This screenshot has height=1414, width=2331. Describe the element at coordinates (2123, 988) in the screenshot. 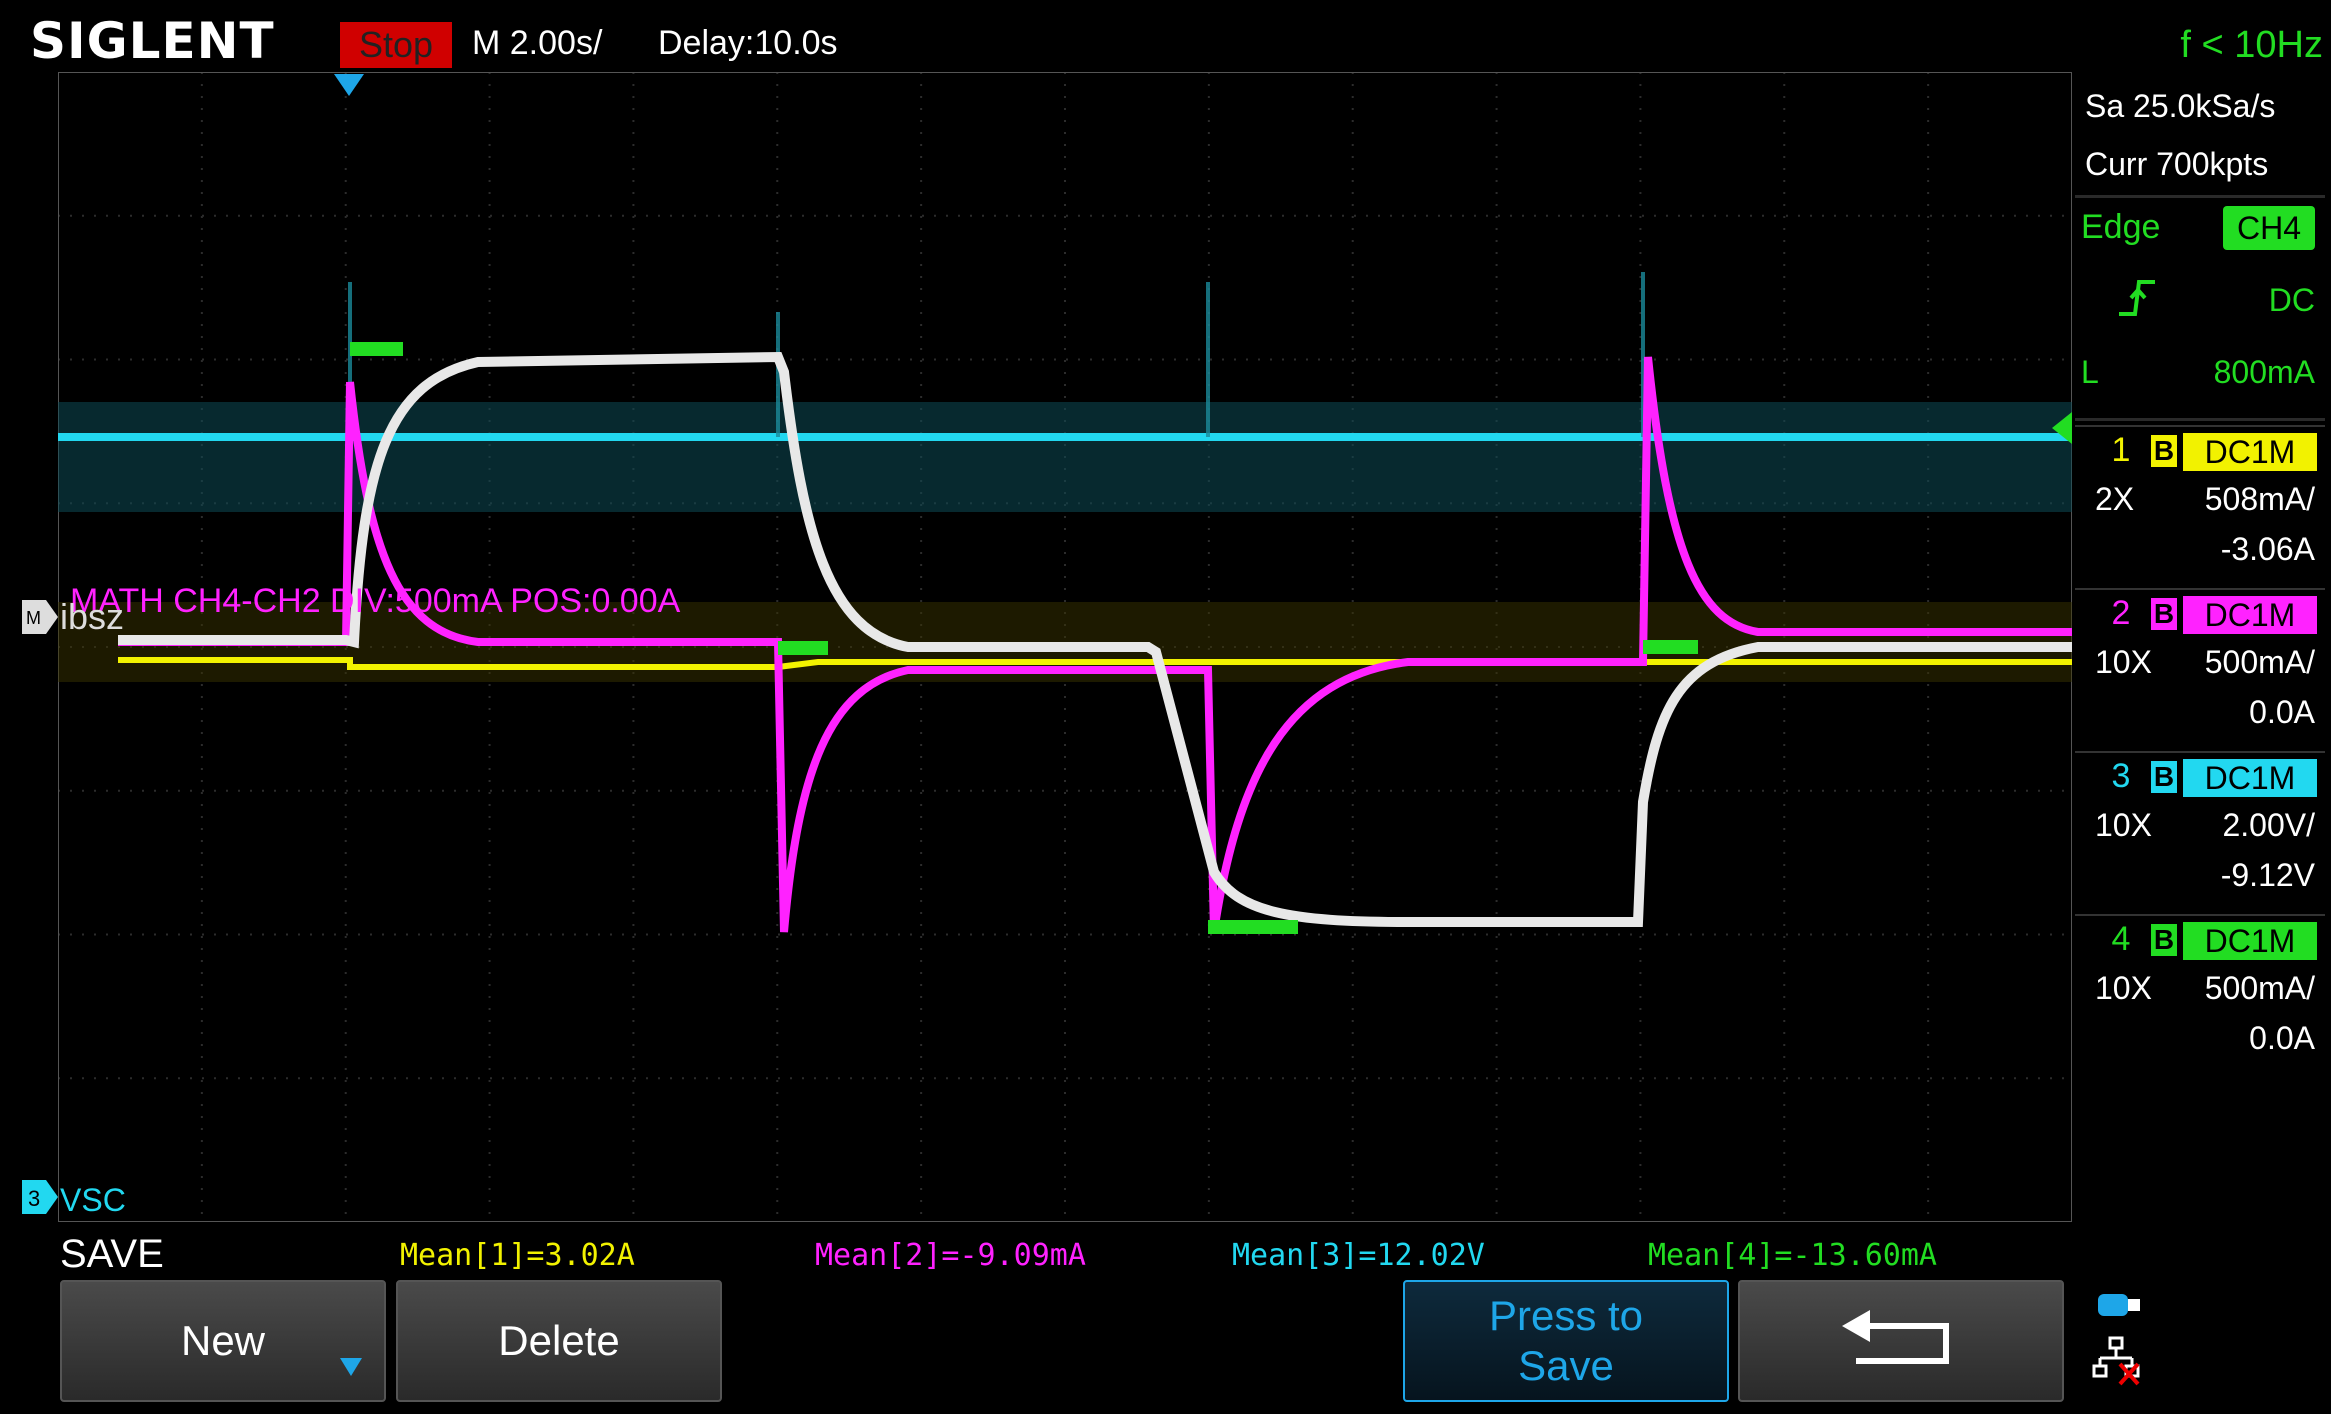

I see `channel-4-probe: 10X` at that location.